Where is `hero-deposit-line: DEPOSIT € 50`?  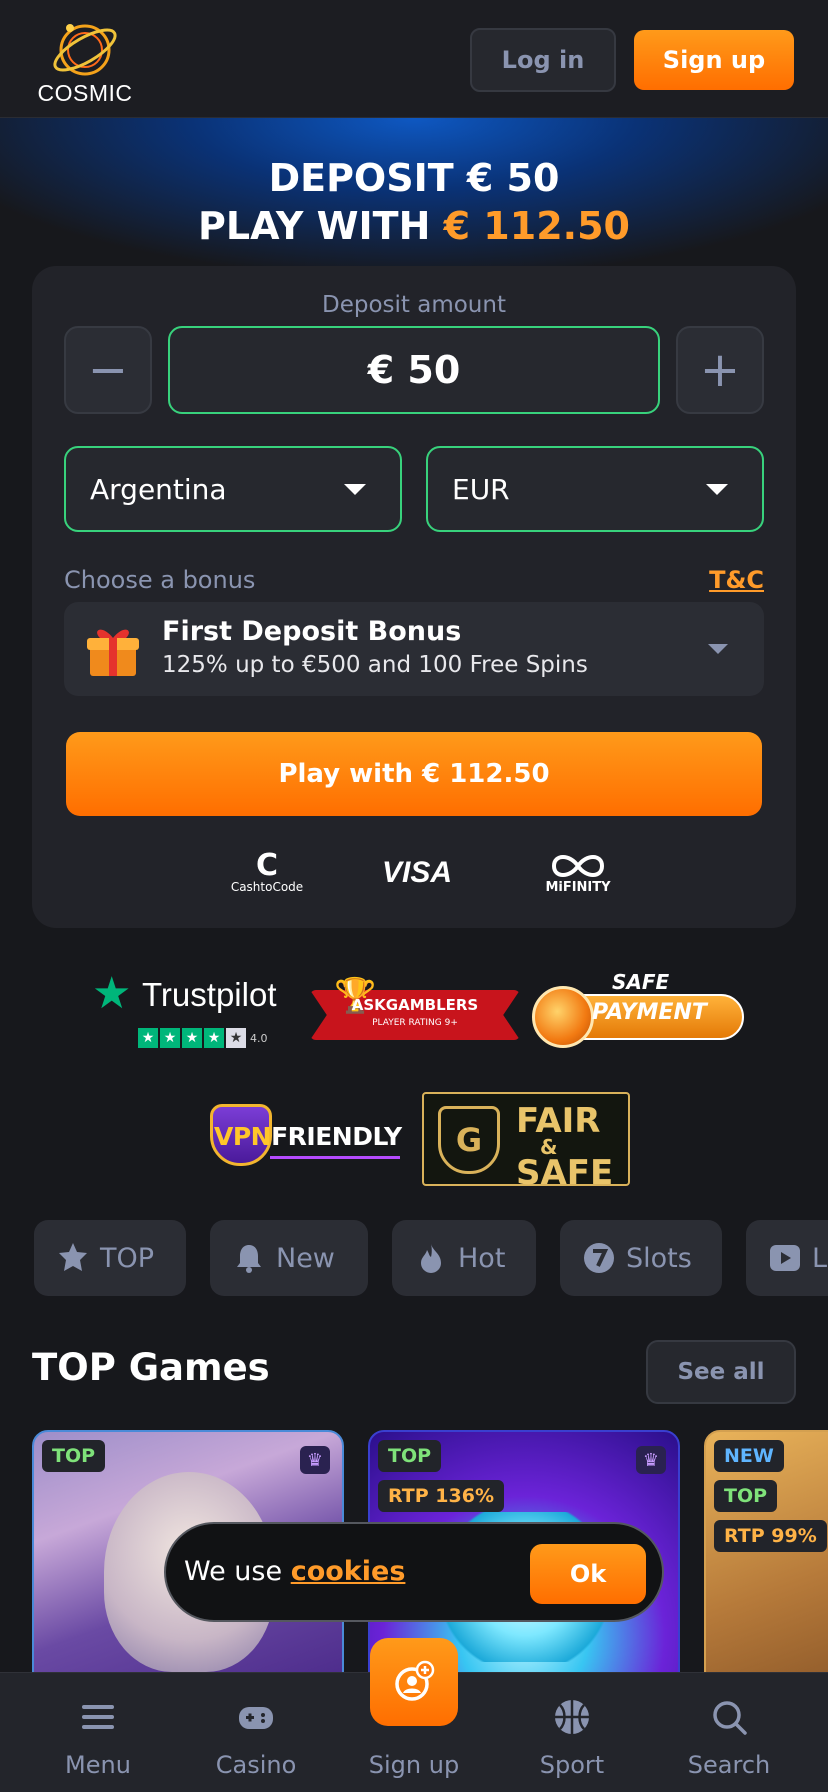 hero-deposit-line: DEPOSIT € 50 is located at coordinates (414, 178).